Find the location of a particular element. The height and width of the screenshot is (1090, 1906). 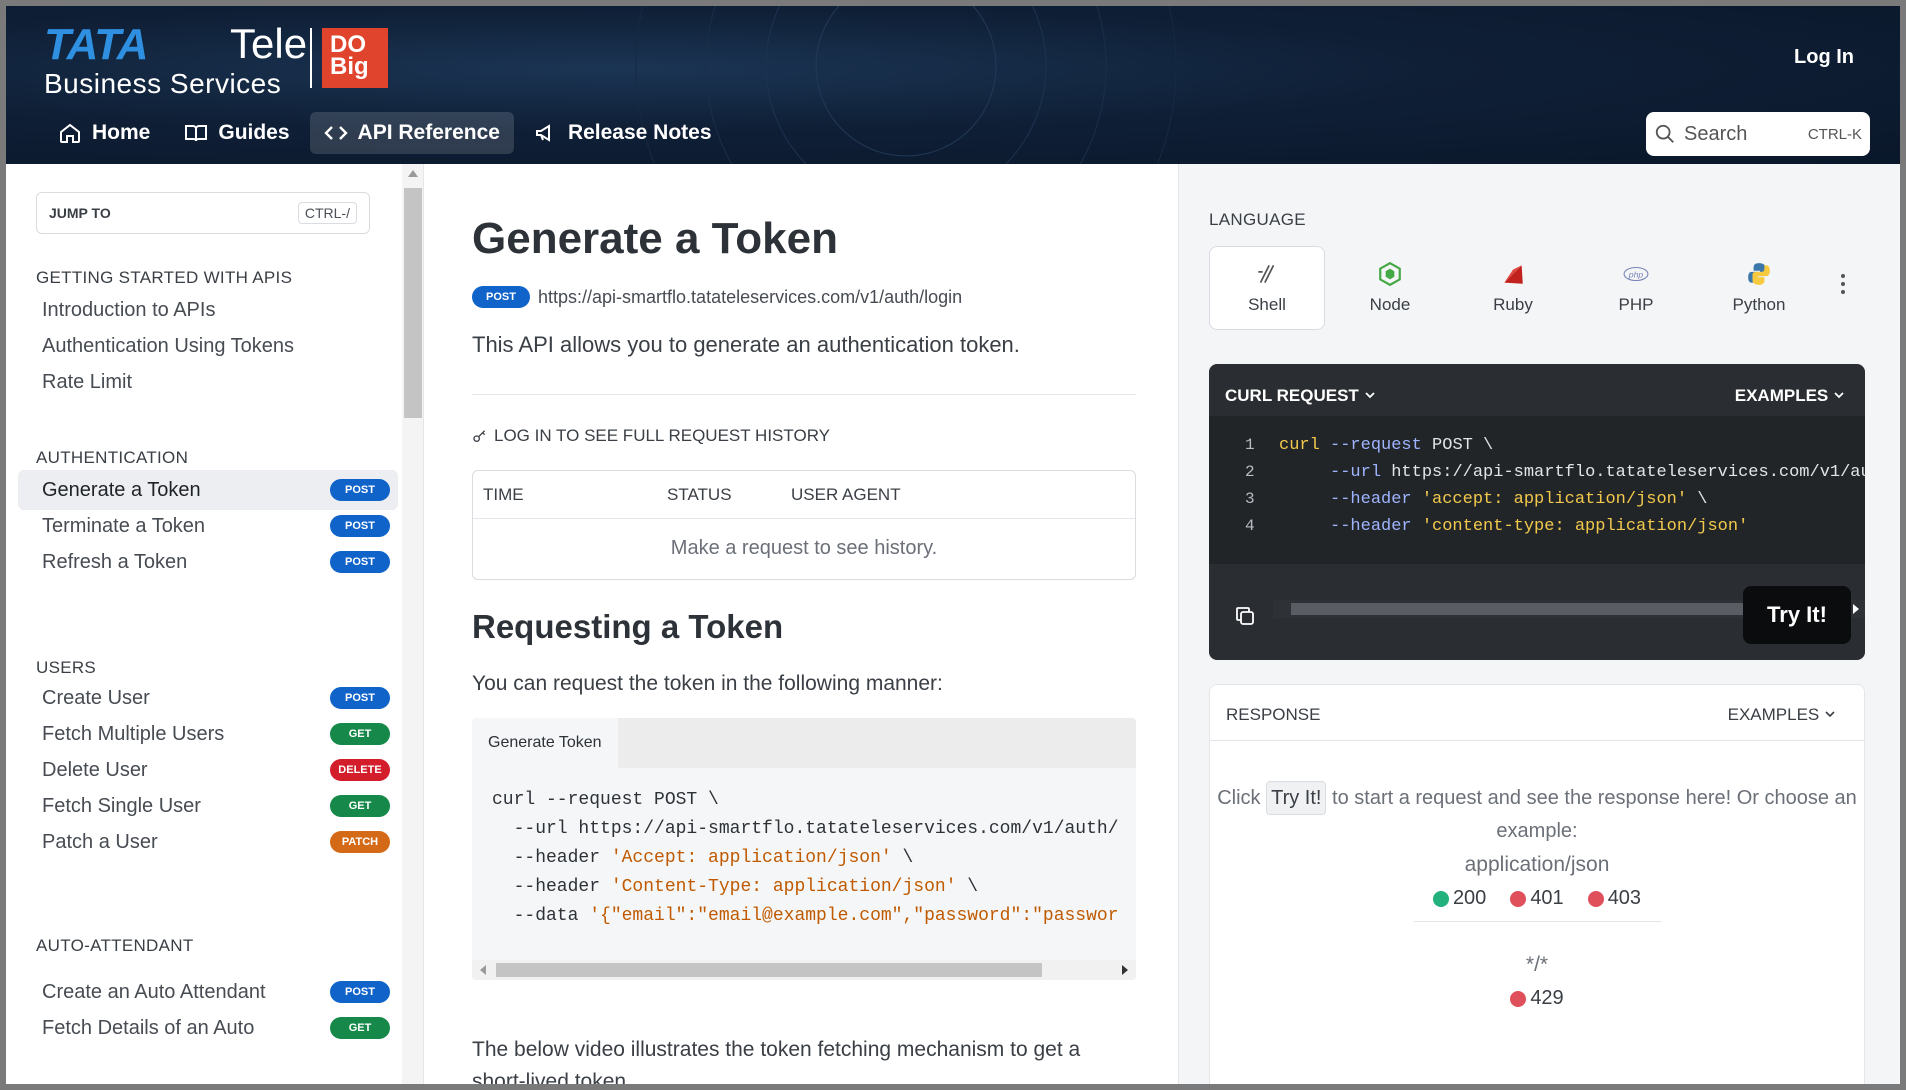

code-line: curl --request POST \ is located at coordinates (605, 800).